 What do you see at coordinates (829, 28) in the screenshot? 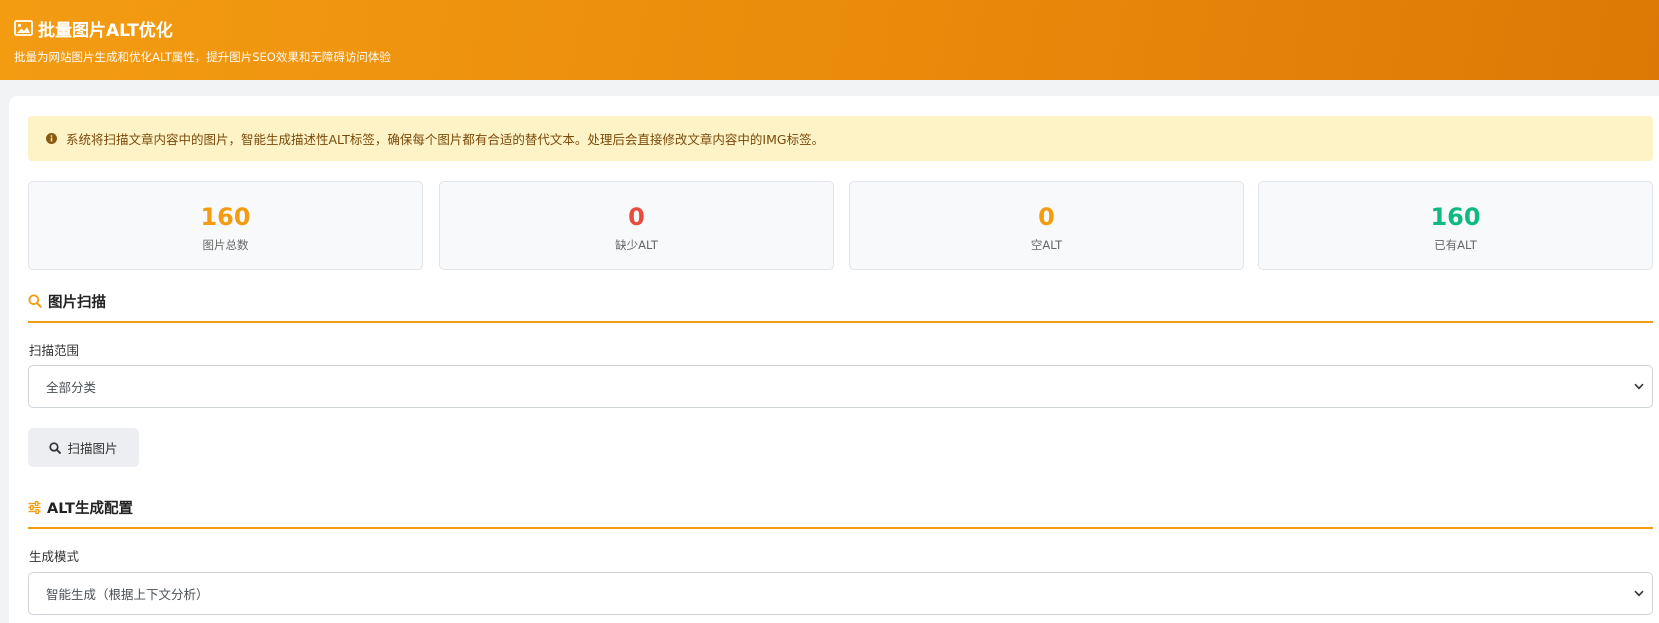
I see `header-title-row: 批量图片ALT优化` at bounding box center [829, 28].